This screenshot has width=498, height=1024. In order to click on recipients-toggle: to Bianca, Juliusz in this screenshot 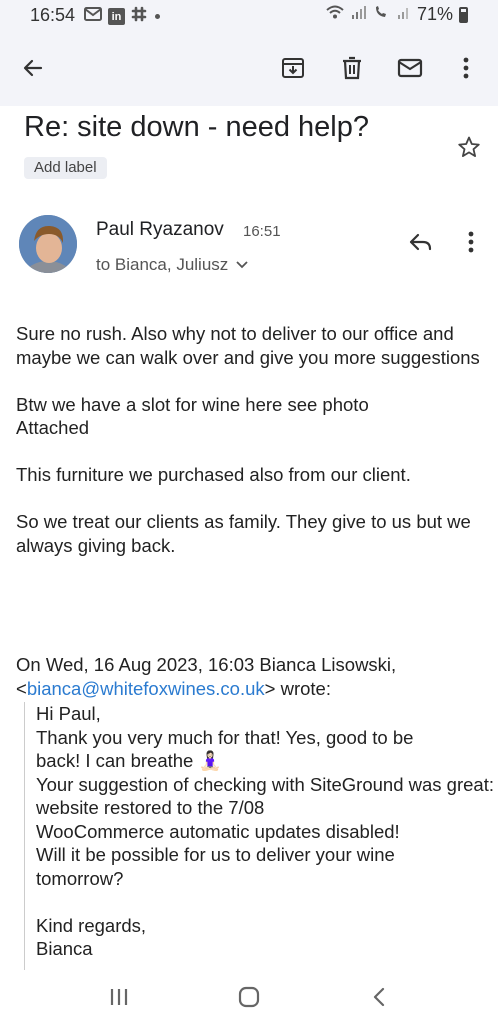, I will do `click(172, 265)`.